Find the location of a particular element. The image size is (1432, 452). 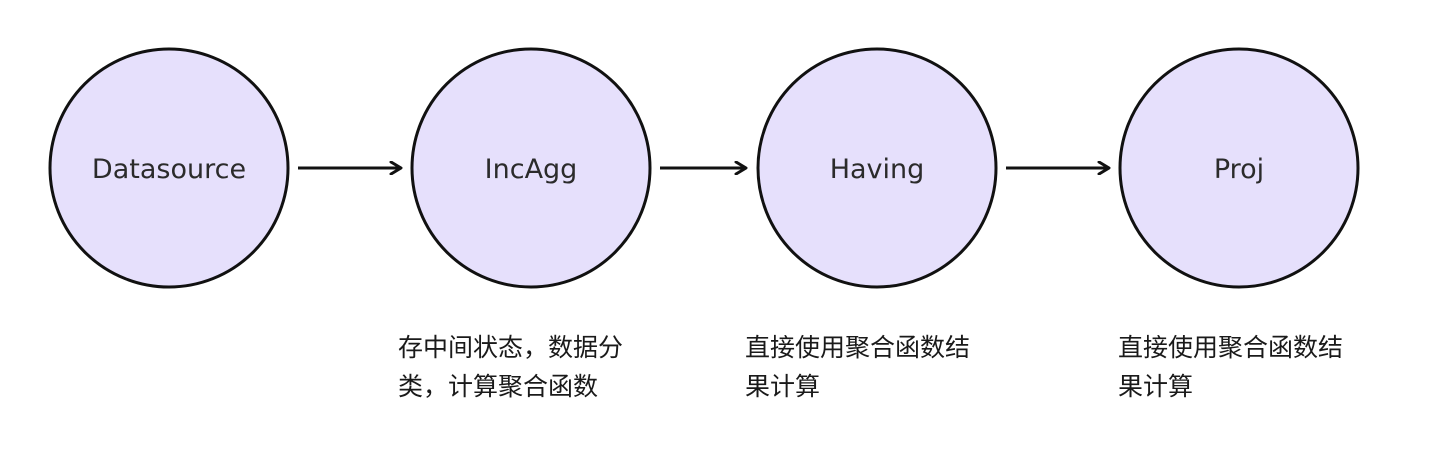

node-datasource: Datasource is located at coordinates (169, 168).